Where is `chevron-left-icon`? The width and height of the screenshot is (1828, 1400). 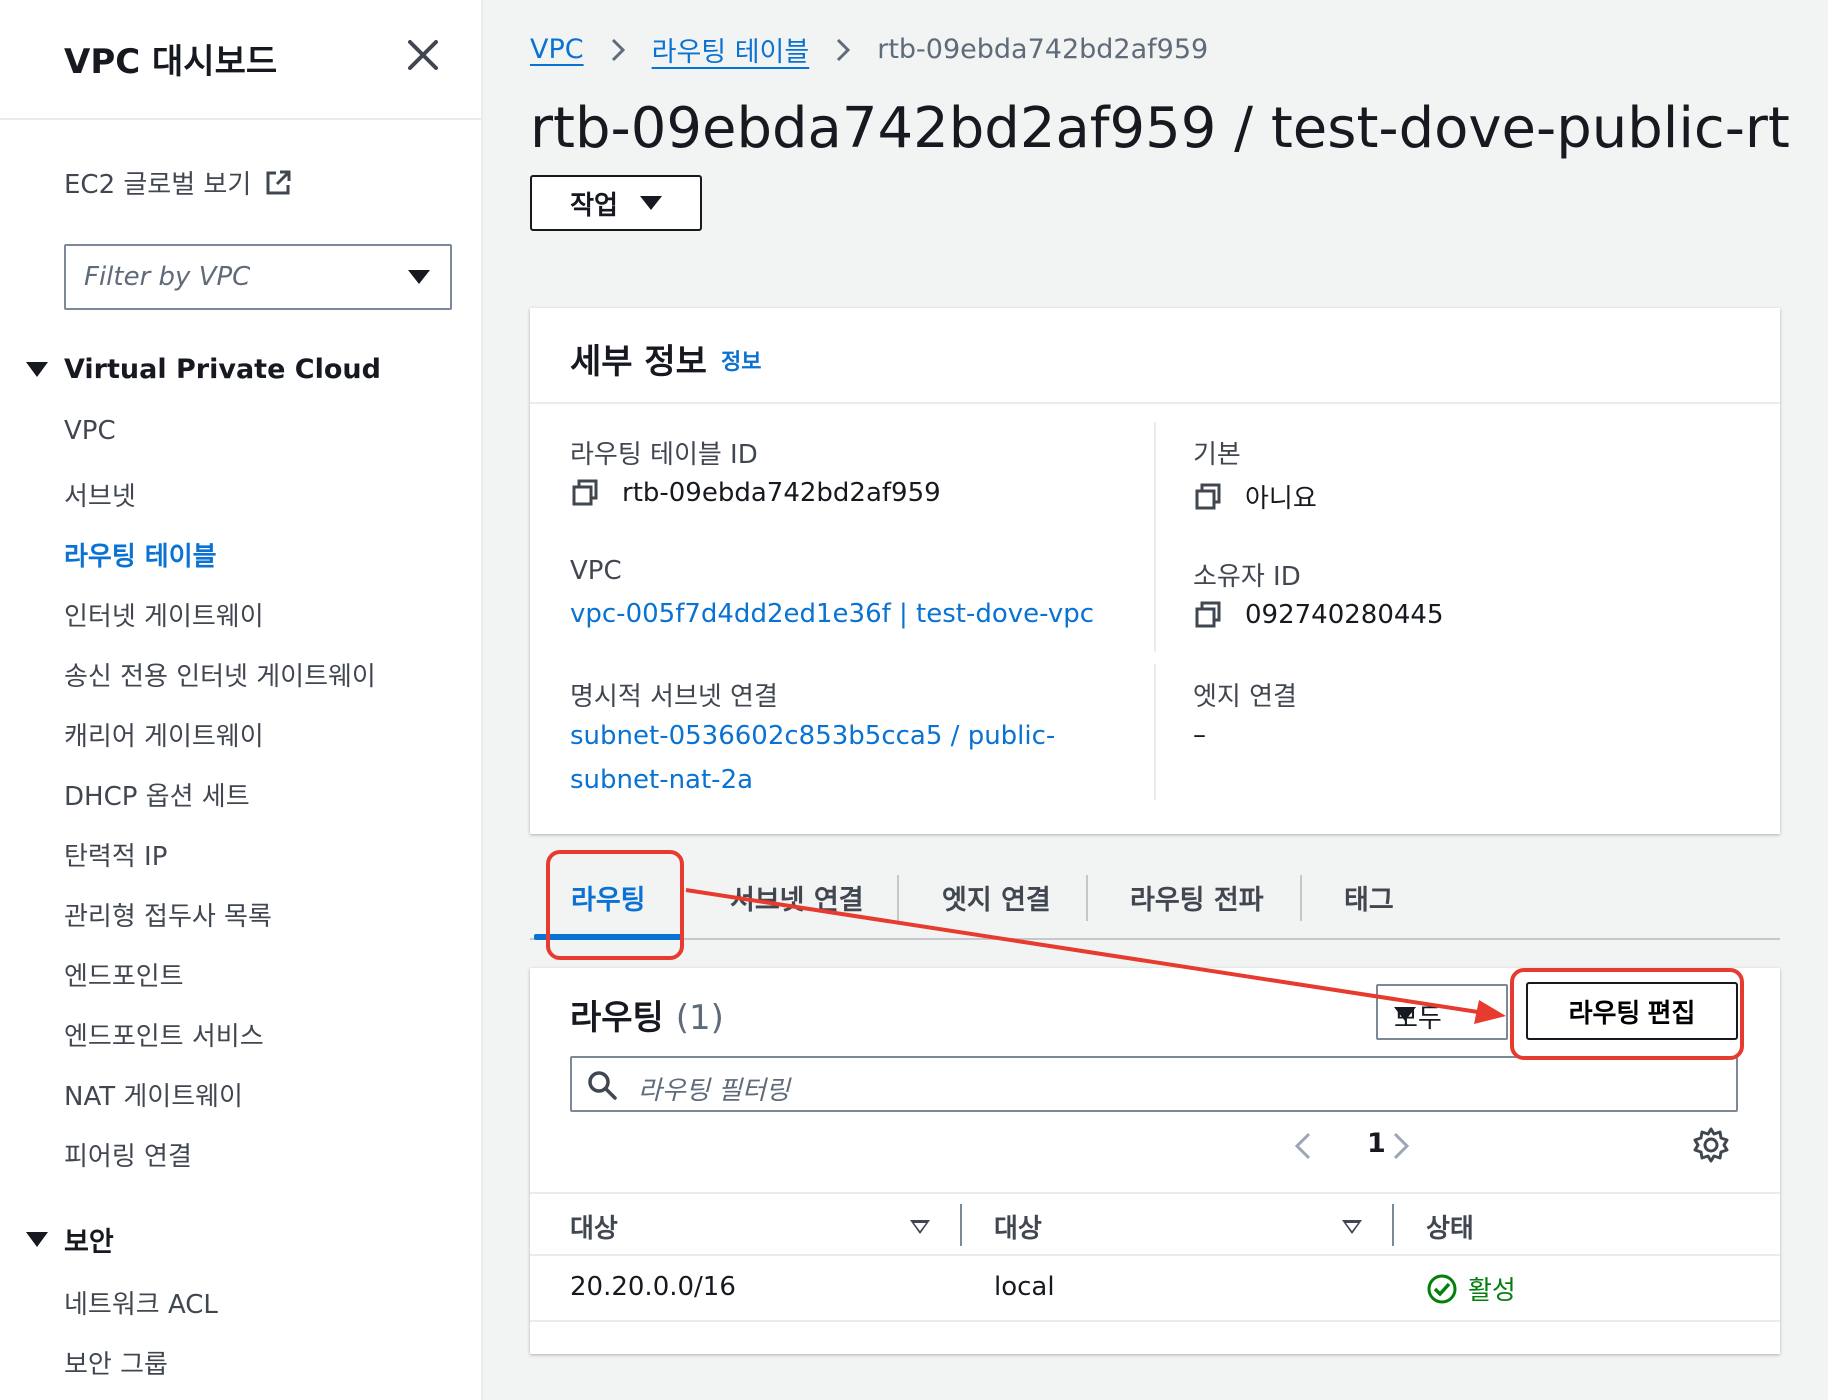
chevron-left-icon is located at coordinates (1304, 1146).